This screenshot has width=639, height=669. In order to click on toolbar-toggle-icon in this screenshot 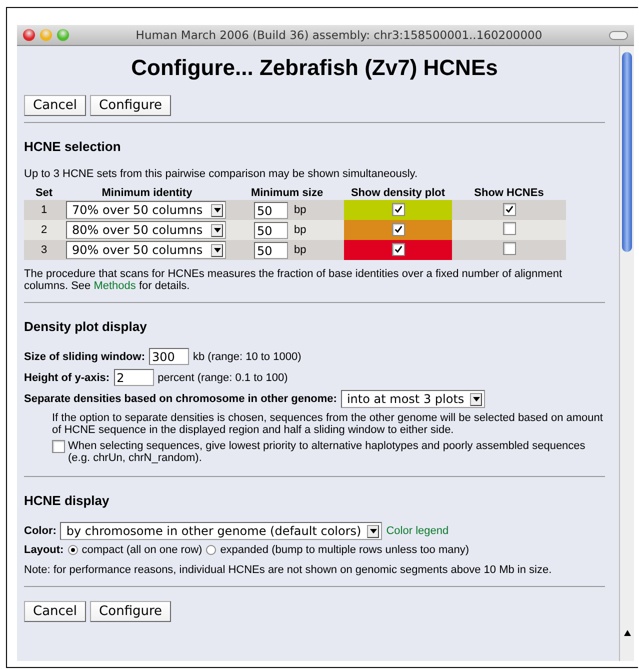, I will do `click(618, 35)`.